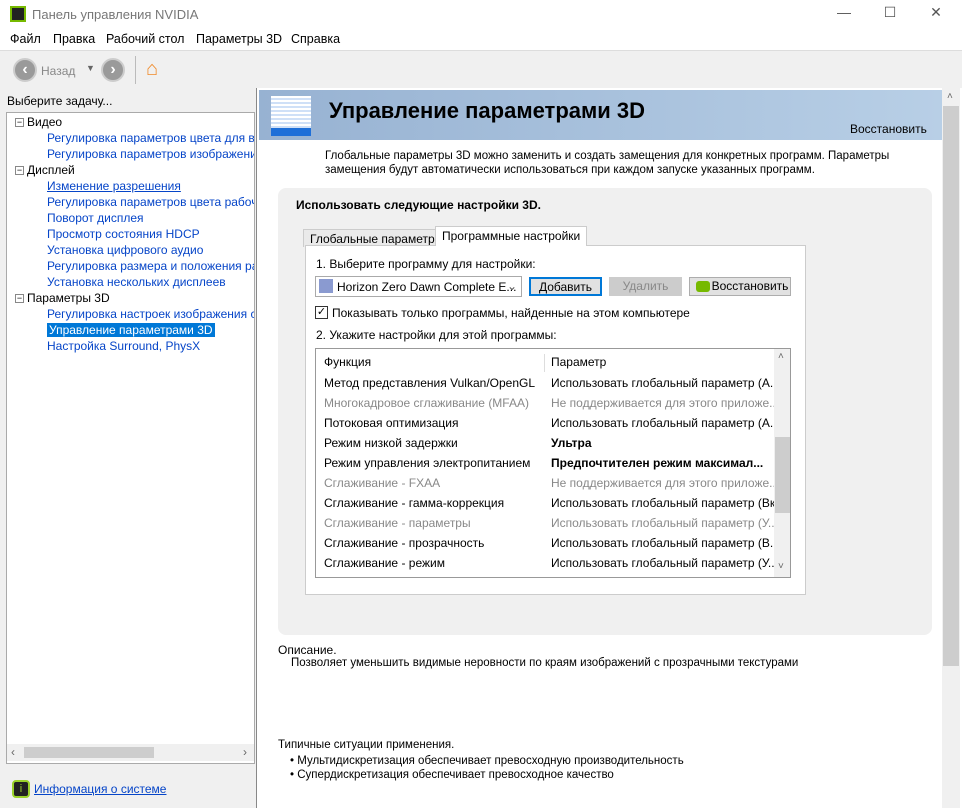 This screenshot has width=962, height=808. I want to click on function-cell: Сглаживание - параметры, so click(397, 523).